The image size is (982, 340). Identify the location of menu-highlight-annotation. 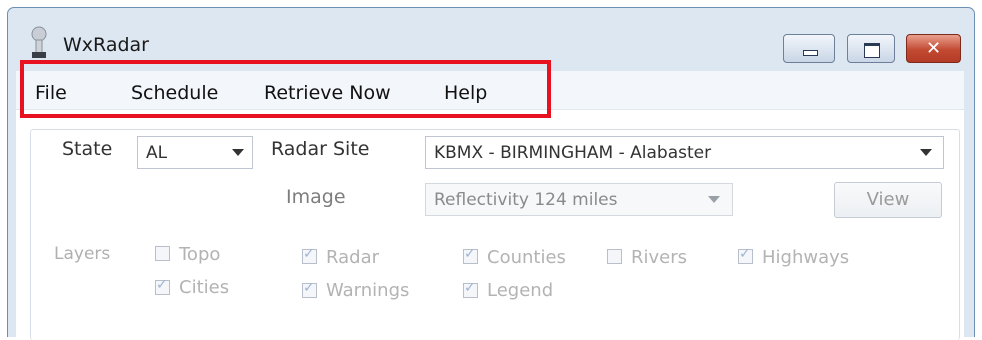
(285, 89).